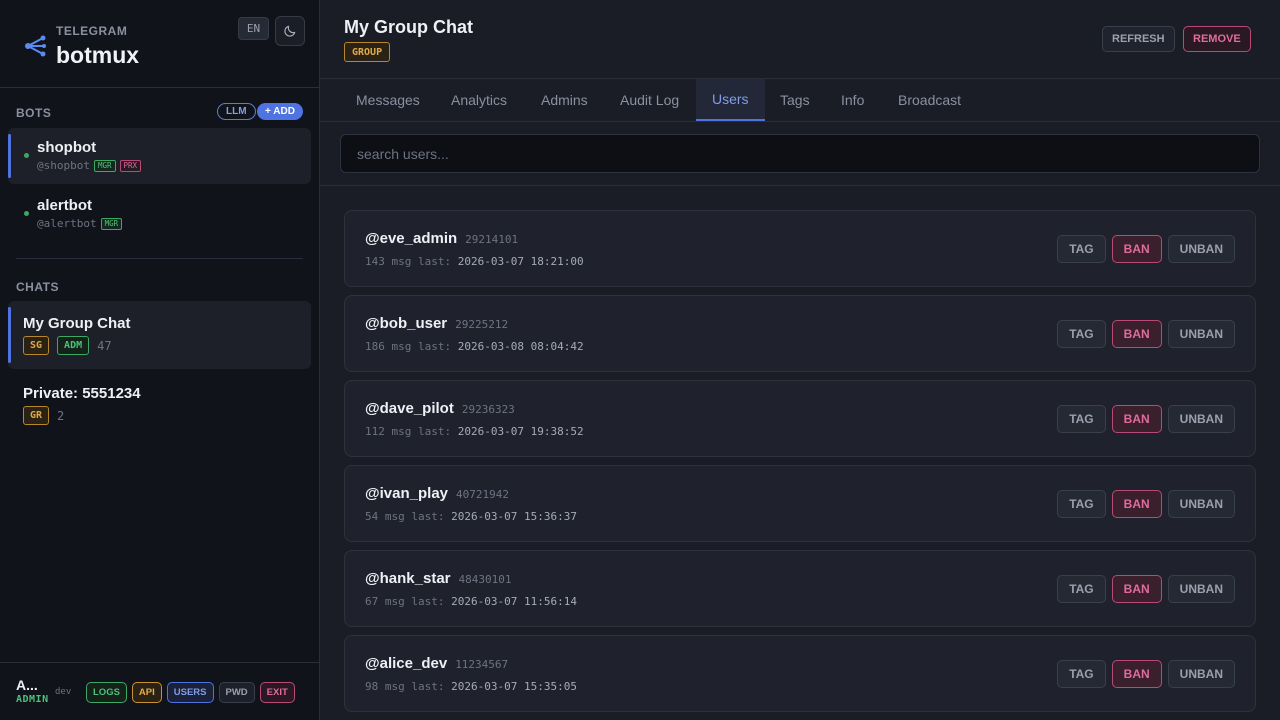 Image resolution: width=1280 pixels, height=720 pixels. I want to click on user-name-row: @ivan_play 40721942, so click(437, 493).